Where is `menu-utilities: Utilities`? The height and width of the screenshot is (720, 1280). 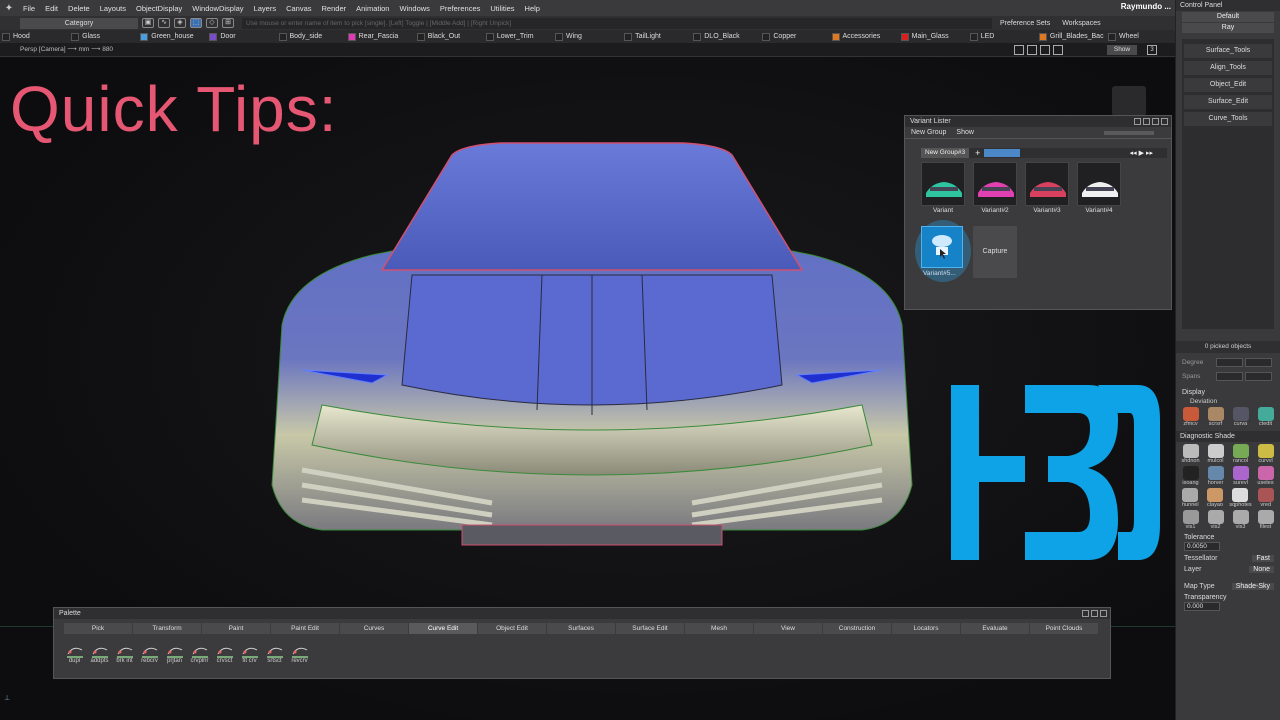 menu-utilities: Utilities is located at coordinates (502, 8).